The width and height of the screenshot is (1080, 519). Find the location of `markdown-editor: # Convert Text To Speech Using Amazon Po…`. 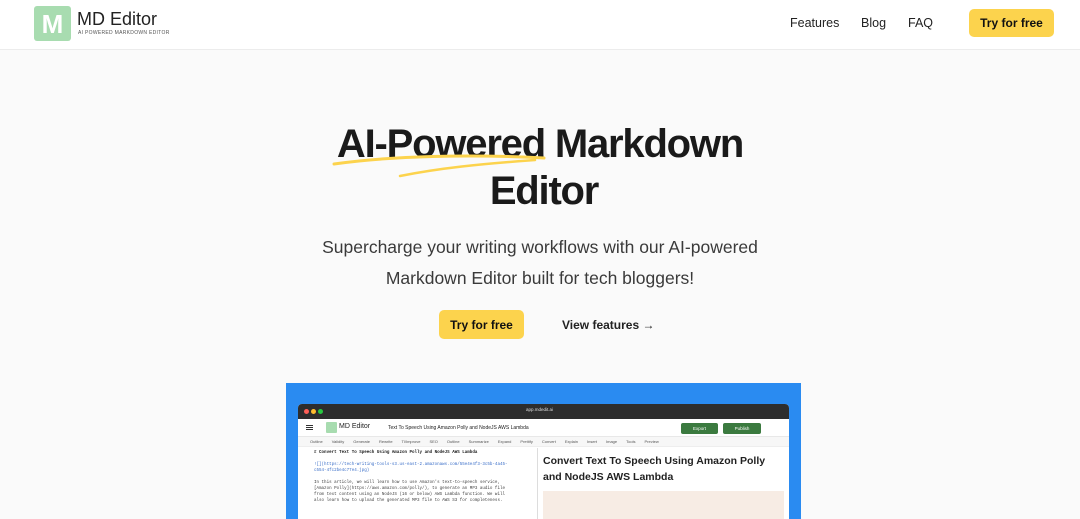

markdown-editor: # Convert Text To Speech Using Amazon Po… is located at coordinates (418, 483).